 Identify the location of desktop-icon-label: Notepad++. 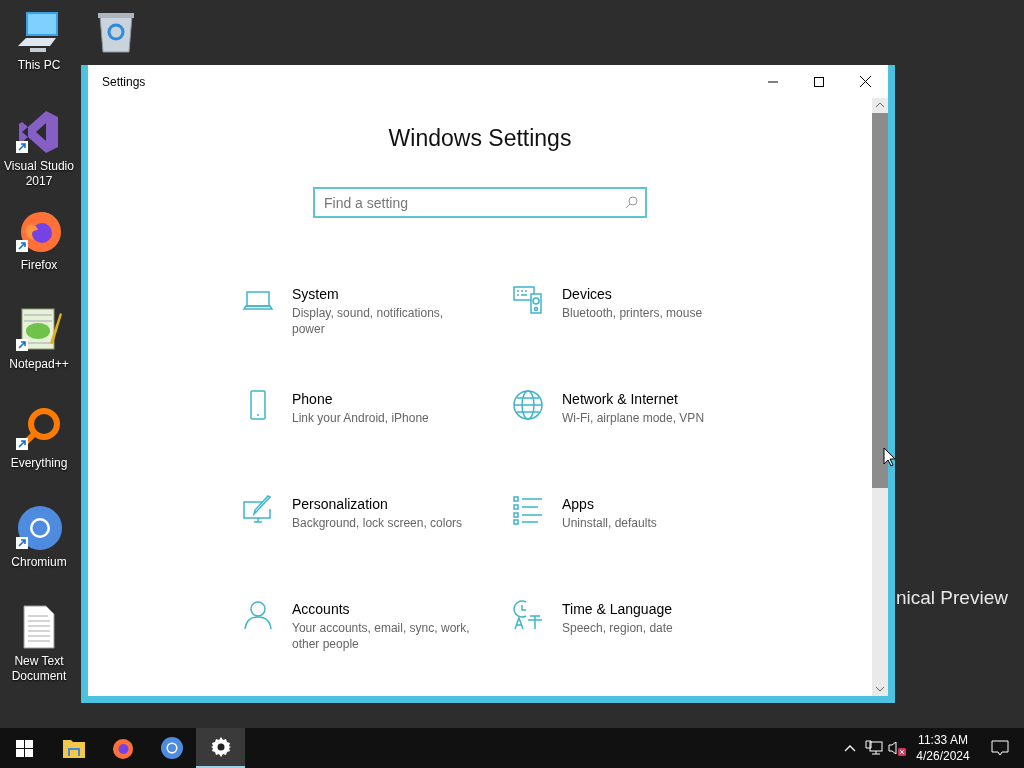
(39, 364).